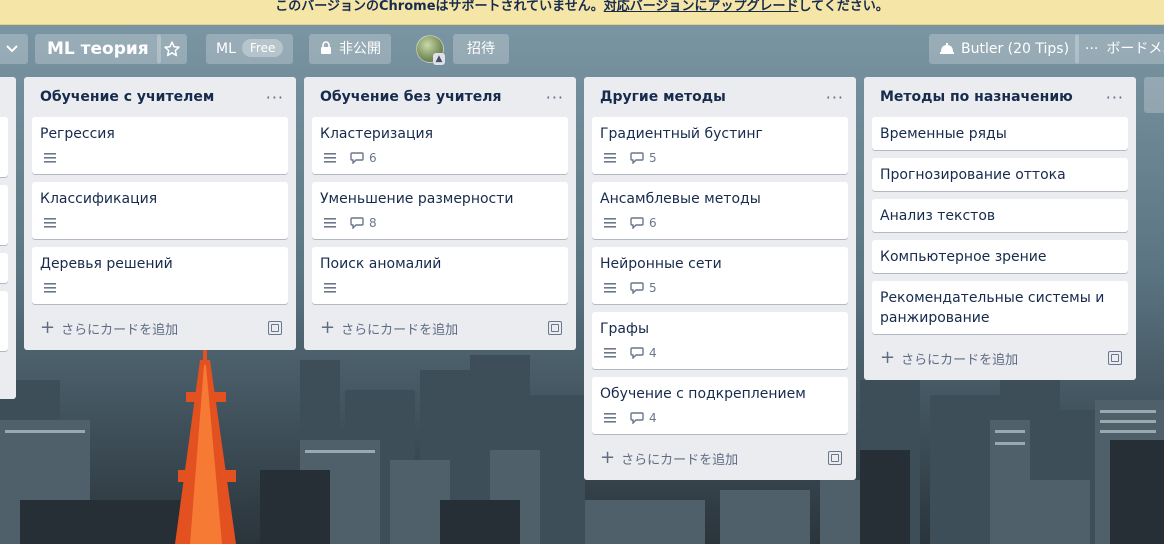 The image size is (1164, 544). What do you see at coordinates (1000, 174) in the screenshot?
I see `card: Прогнозирование оттока` at bounding box center [1000, 174].